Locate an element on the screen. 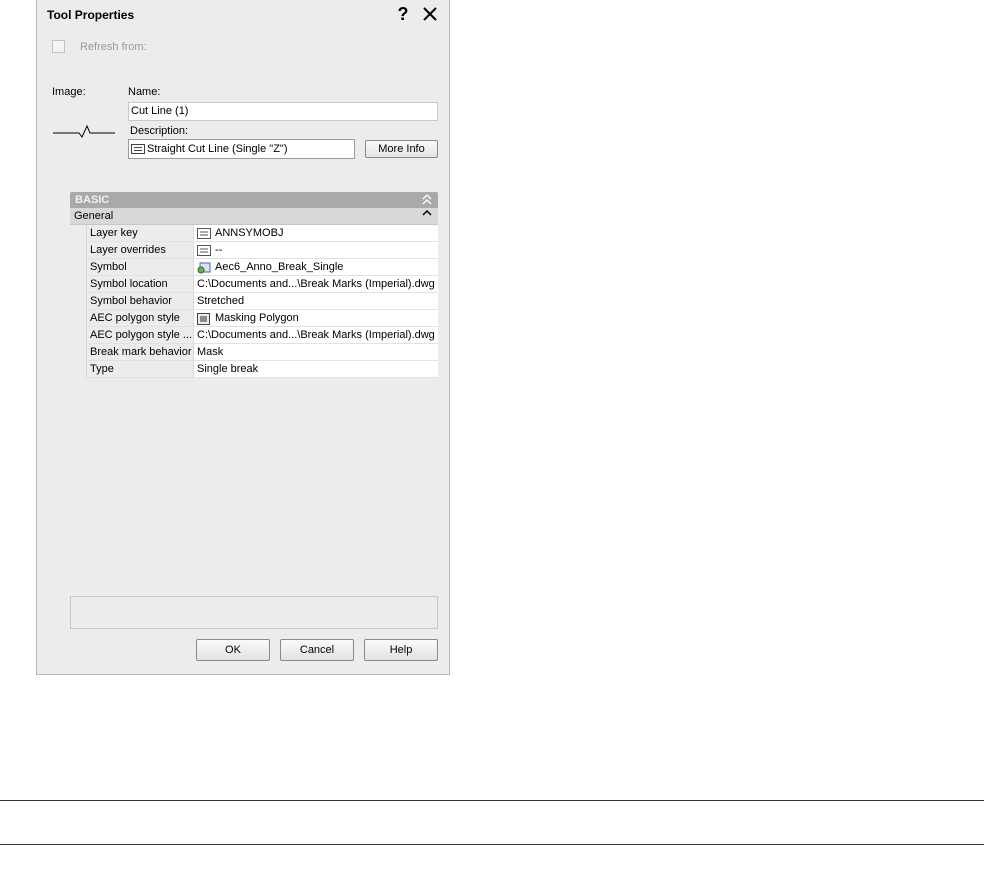 This screenshot has height=873, width=984. property-name: Symbol location is located at coordinates (140, 284).